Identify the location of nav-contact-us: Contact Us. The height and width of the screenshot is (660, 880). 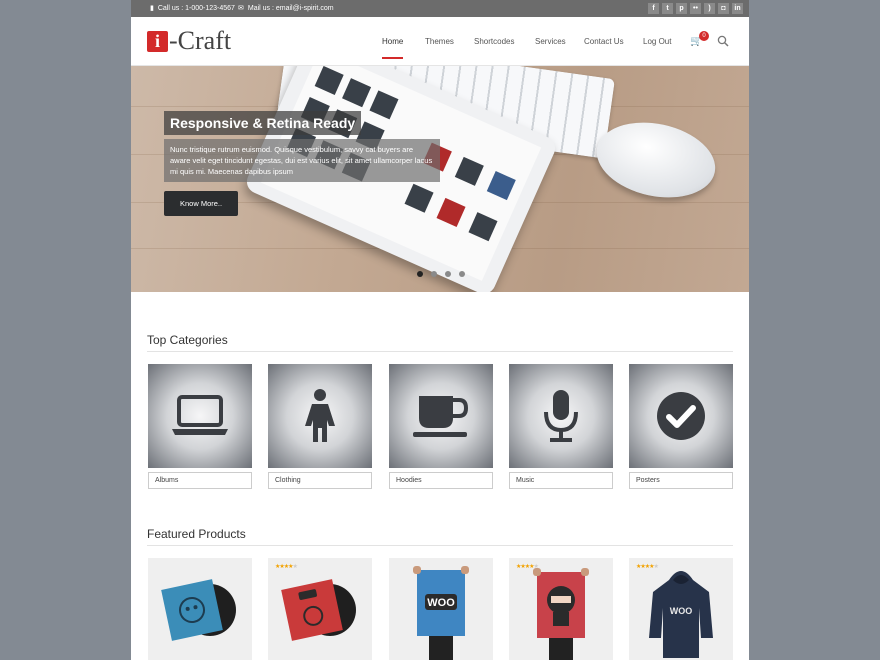
(604, 41).